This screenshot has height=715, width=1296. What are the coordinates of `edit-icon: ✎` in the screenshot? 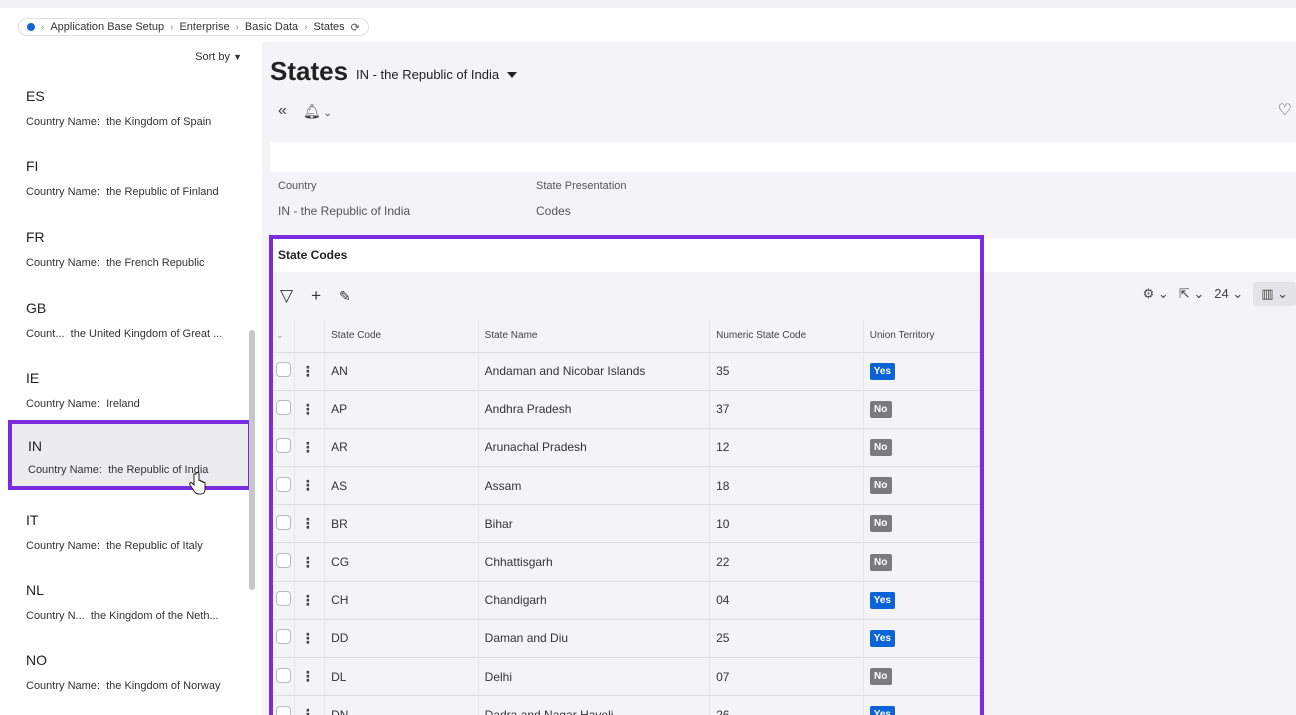 It's located at (345, 296).